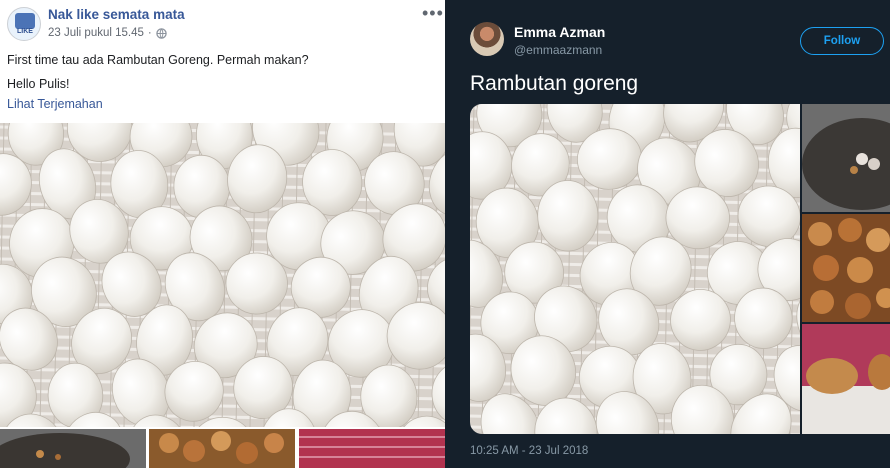 The image size is (890, 468). Describe the element at coordinates (25, 31) in the screenshot. I see `avatar-logo-text: LIKE` at that location.